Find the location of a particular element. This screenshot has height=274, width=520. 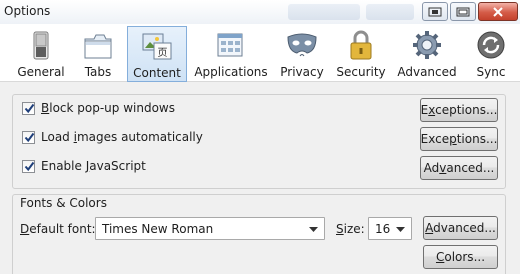

tab-sync: Sync is located at coordinates (491, 54).